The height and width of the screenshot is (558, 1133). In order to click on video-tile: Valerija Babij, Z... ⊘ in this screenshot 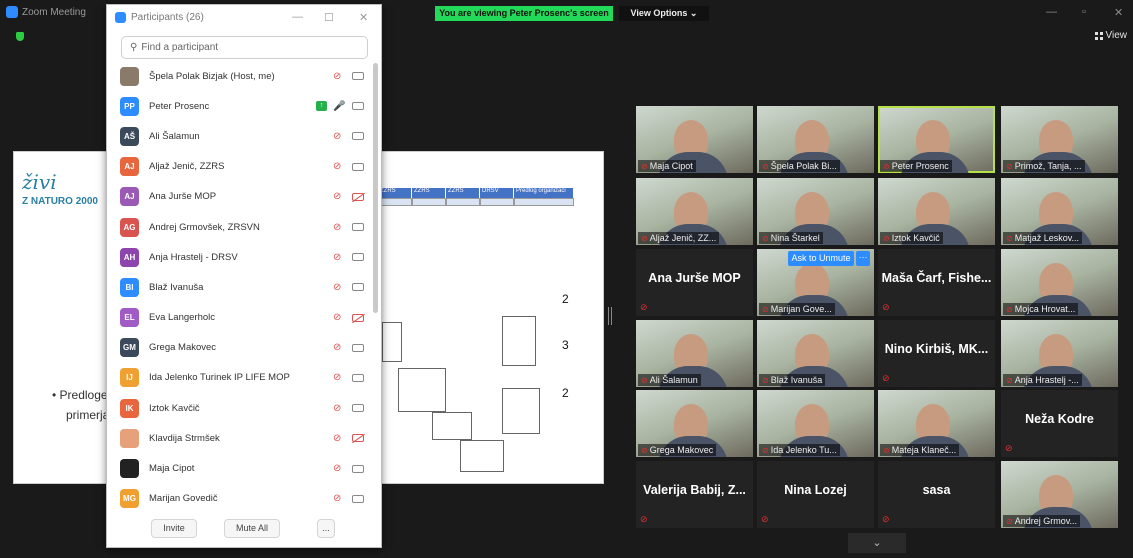, I will do `click(694, 494)`.